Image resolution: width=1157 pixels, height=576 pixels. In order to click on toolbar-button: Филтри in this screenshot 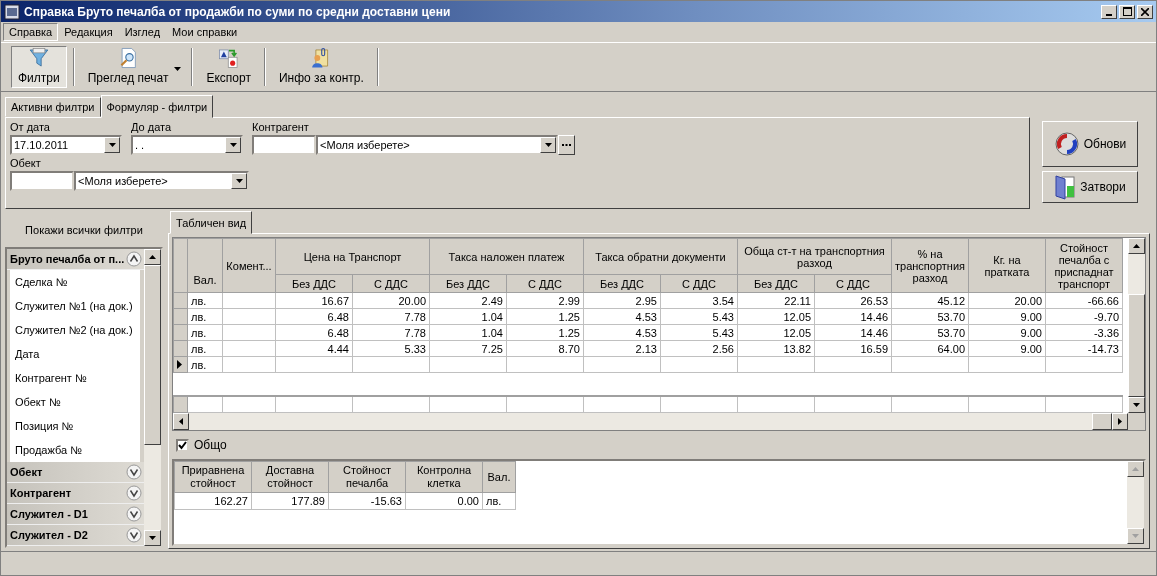, I will do `click(39, 67)`.